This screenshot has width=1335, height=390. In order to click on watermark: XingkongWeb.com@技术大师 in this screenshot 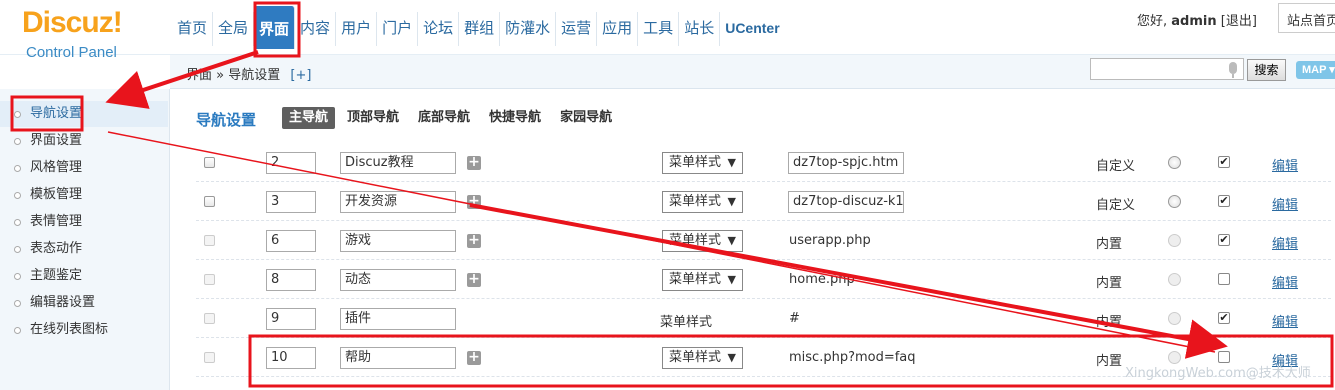, I will do `click(1218, 373)`.